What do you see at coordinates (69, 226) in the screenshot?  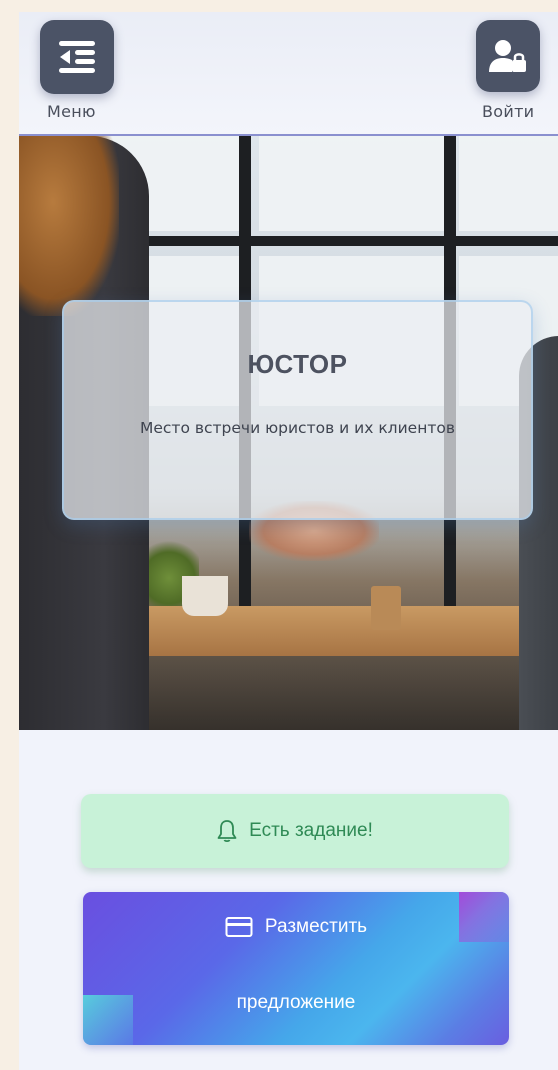 I see `person-hair` at bounding box center [69, 226].